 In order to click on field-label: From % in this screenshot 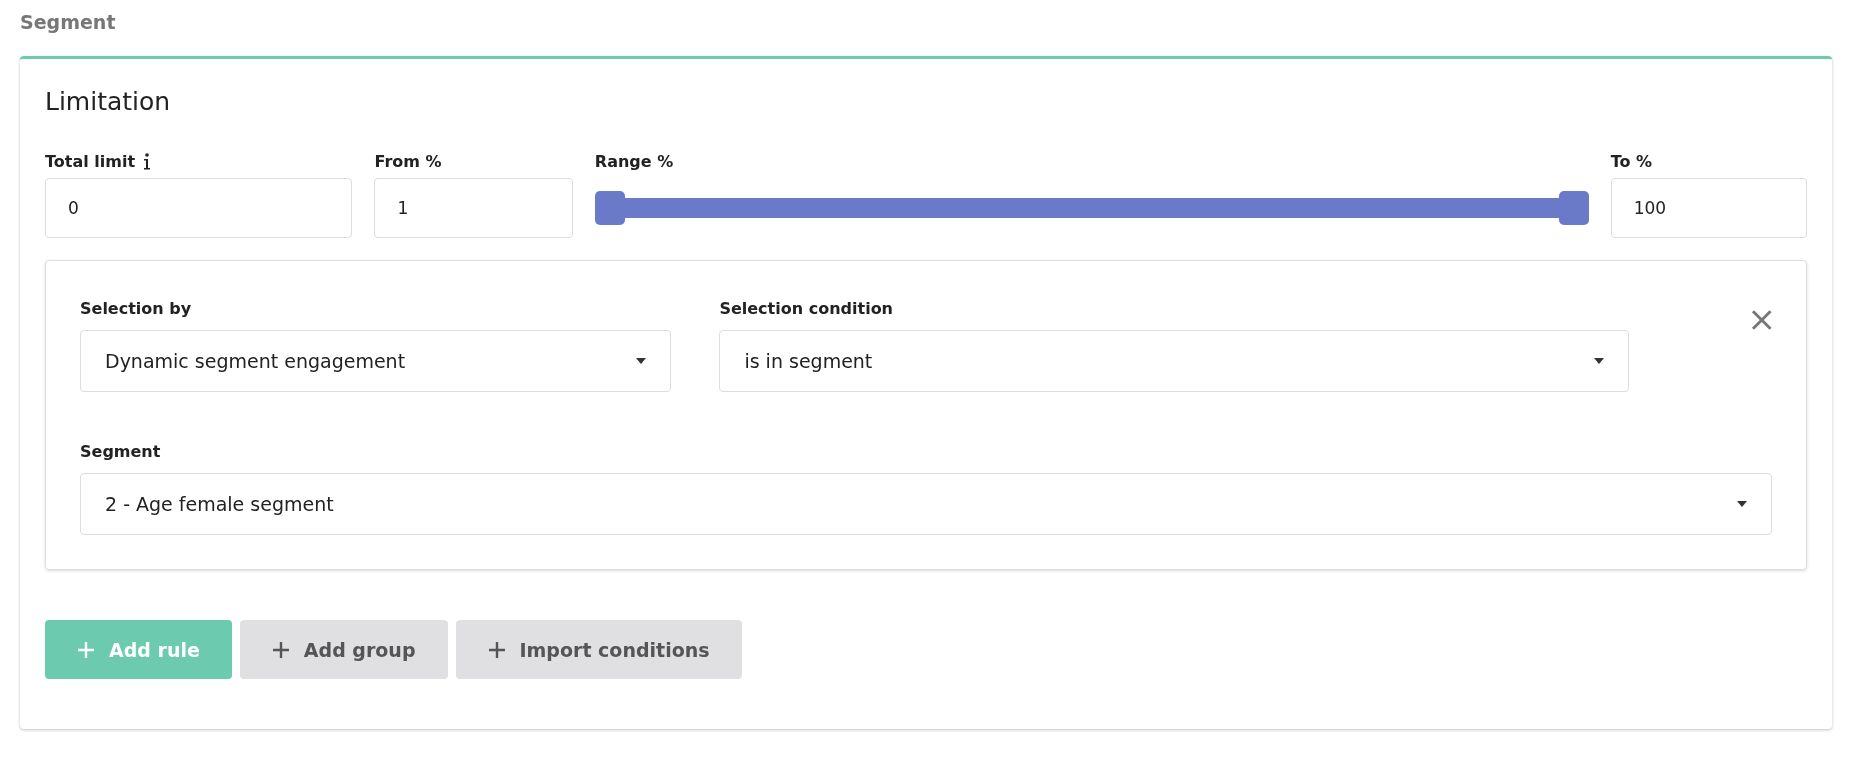, I will do `click(408, 161)`.